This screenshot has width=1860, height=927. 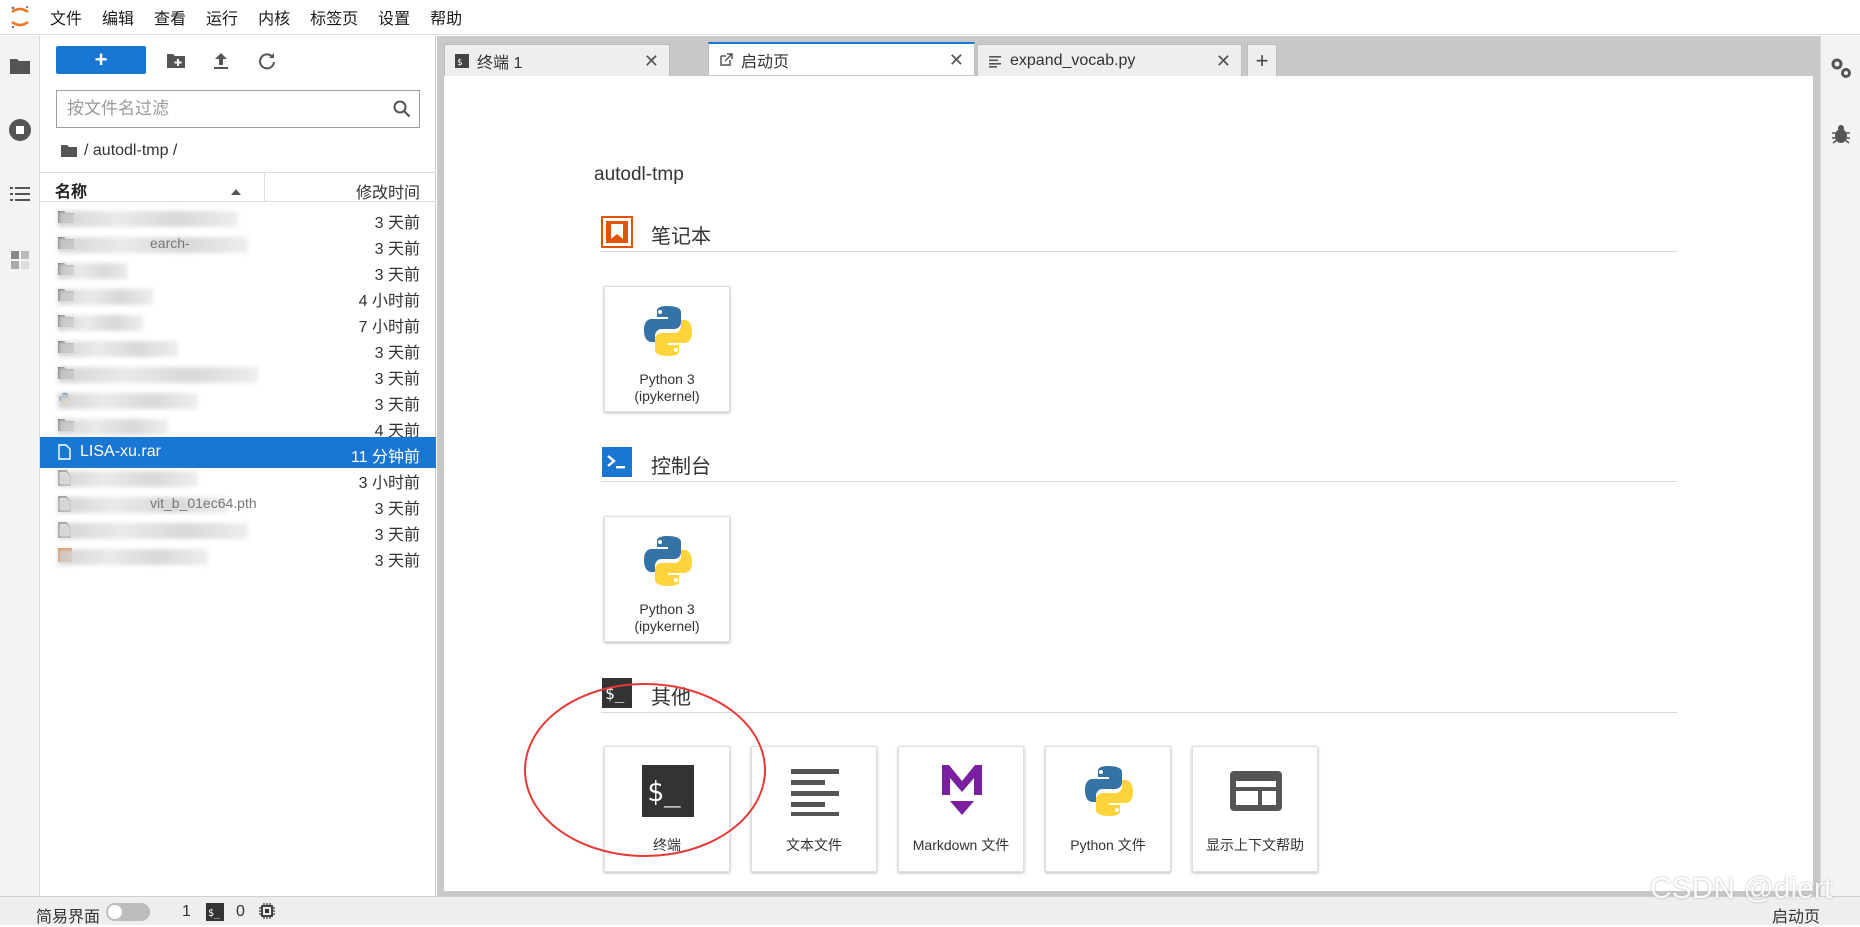 What do you see at coordinates (617, 462) in the screenshot?
I see `console-icon` at bounding box center [617, 462].